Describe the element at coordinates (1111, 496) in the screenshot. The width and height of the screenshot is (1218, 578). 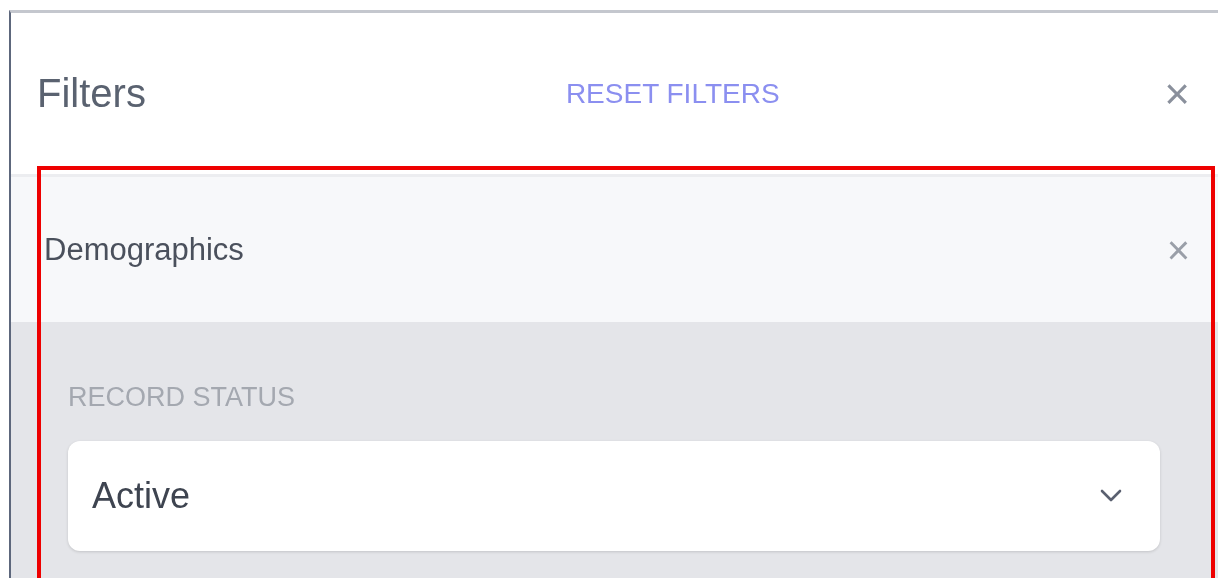
I see `chevron-down-icon` at that location.